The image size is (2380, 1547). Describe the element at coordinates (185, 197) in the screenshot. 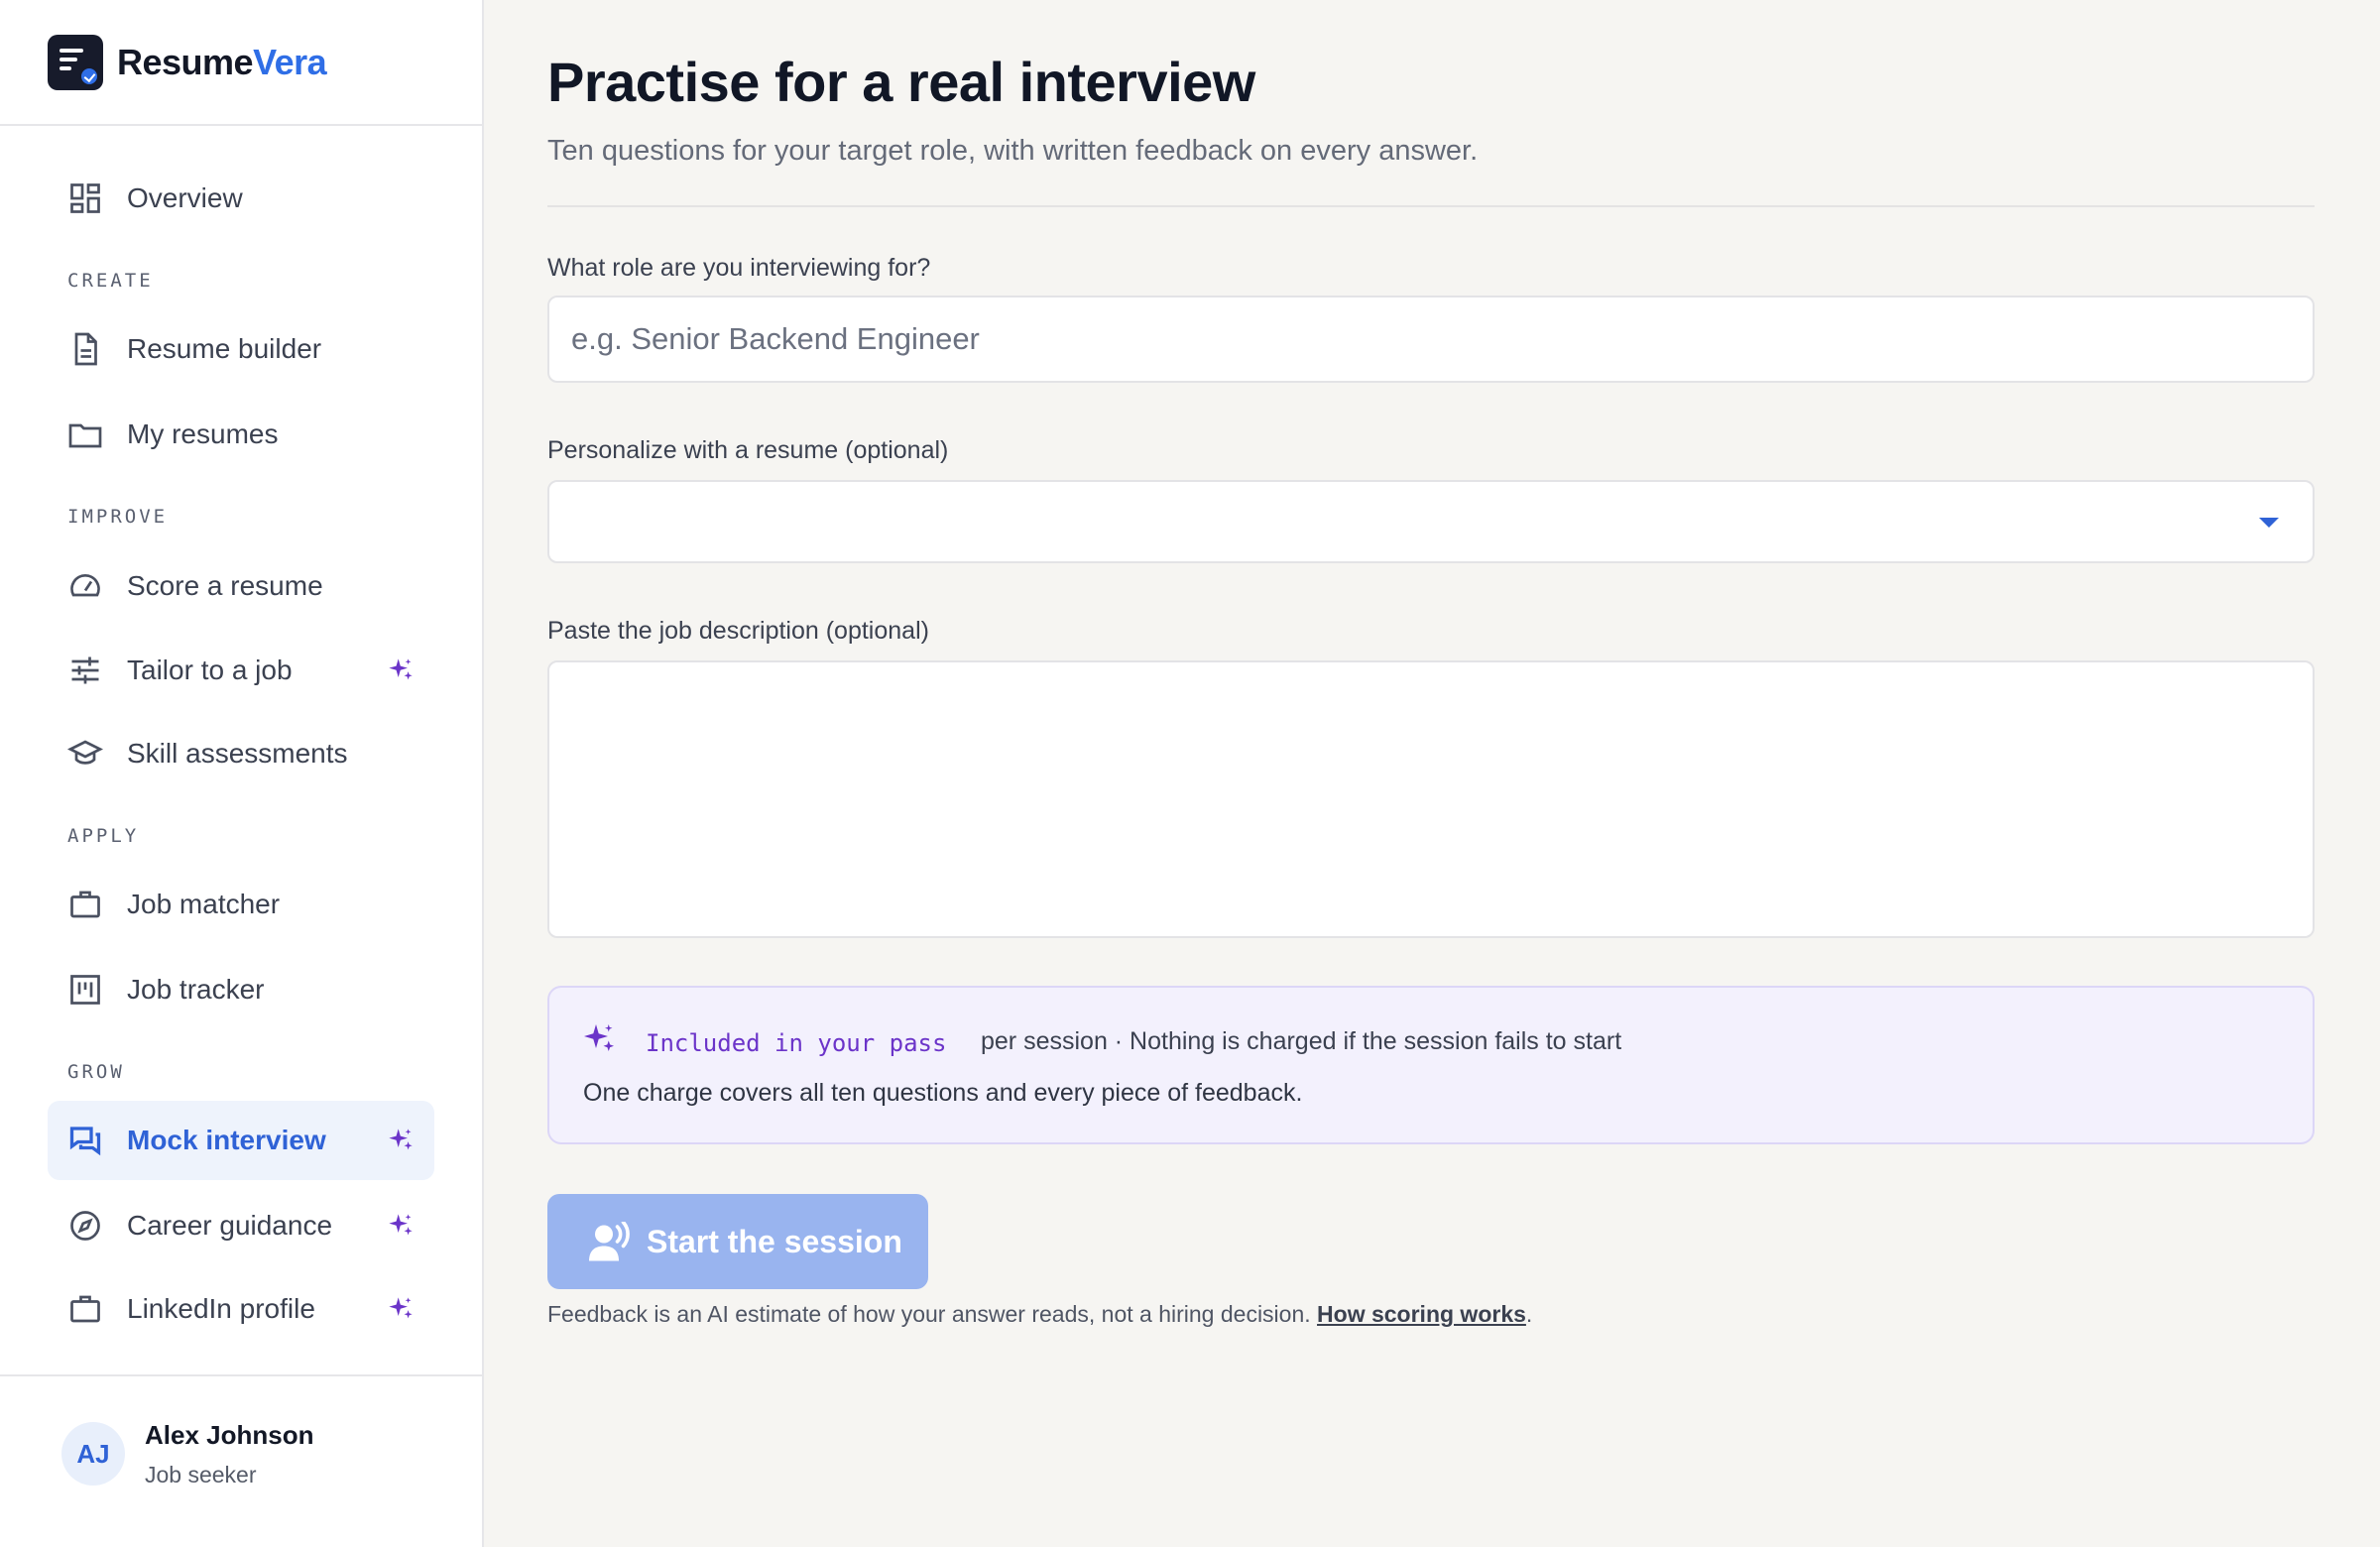

I see `sidebar-item-label: Overview` at that location.